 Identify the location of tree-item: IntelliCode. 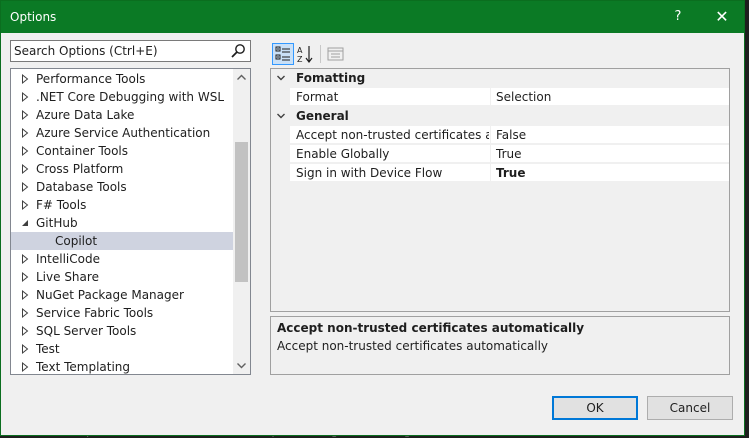
(122, 259).